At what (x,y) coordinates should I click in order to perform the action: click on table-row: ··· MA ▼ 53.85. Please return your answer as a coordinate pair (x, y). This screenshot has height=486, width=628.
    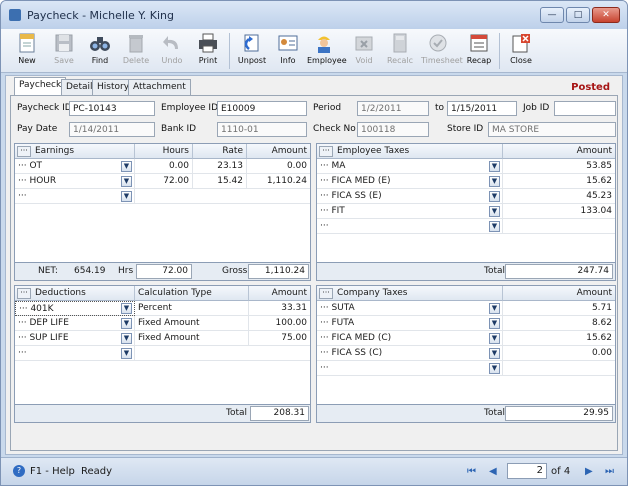
    Looking at the image, I should click on (466, 166).